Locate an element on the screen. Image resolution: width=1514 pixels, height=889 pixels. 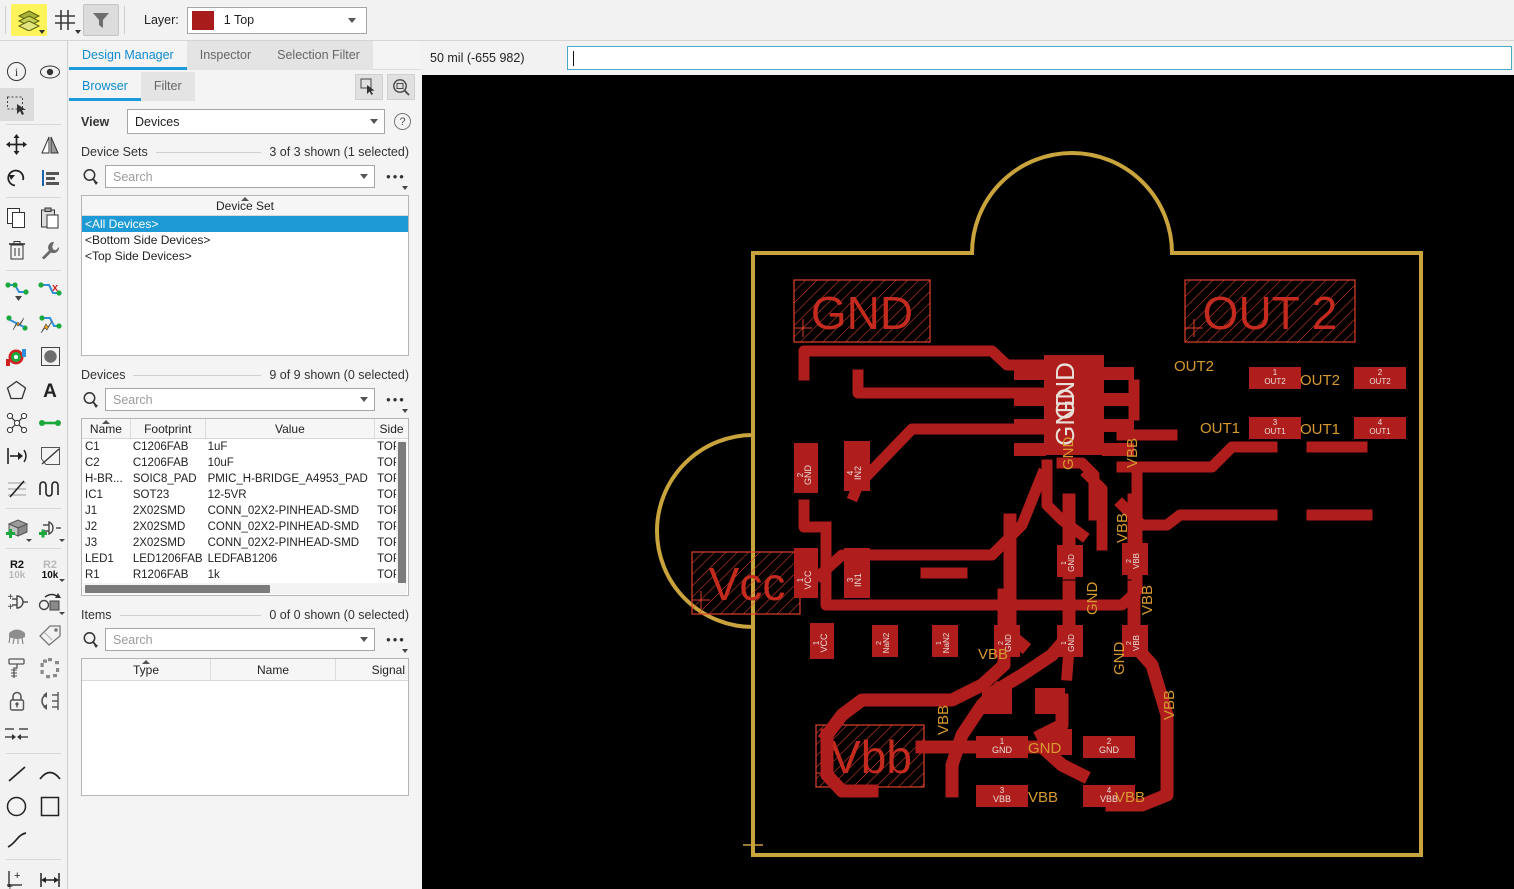
table-row: C1 C1206FAB 1uF TOP is located at coordinates (245, 447).